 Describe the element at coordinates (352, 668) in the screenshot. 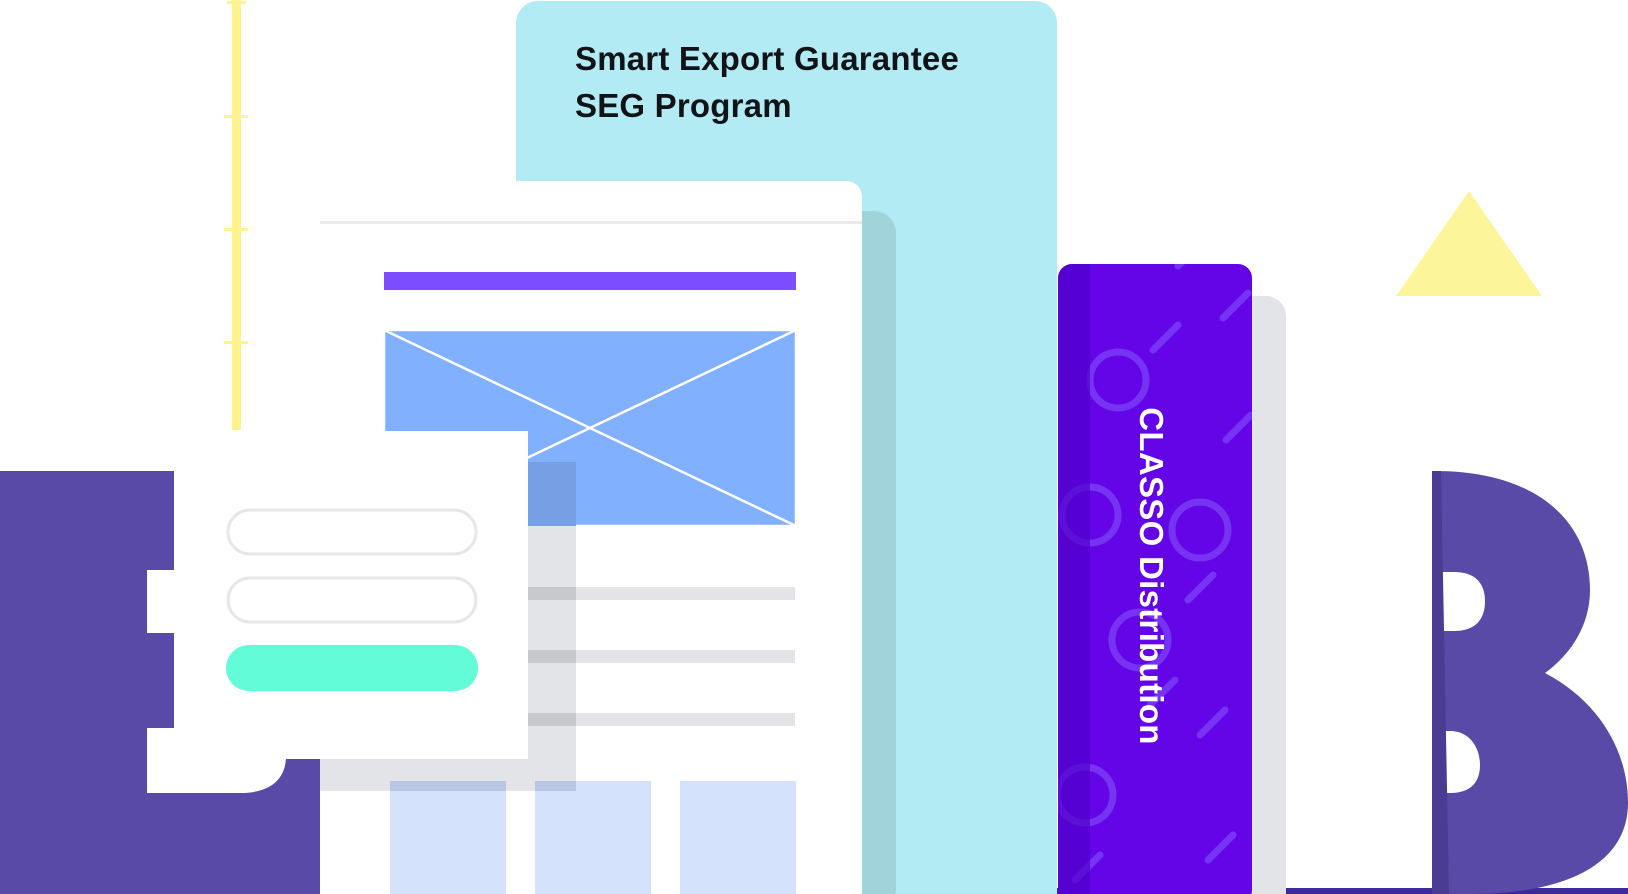

I see `form-submit-button` at that location.